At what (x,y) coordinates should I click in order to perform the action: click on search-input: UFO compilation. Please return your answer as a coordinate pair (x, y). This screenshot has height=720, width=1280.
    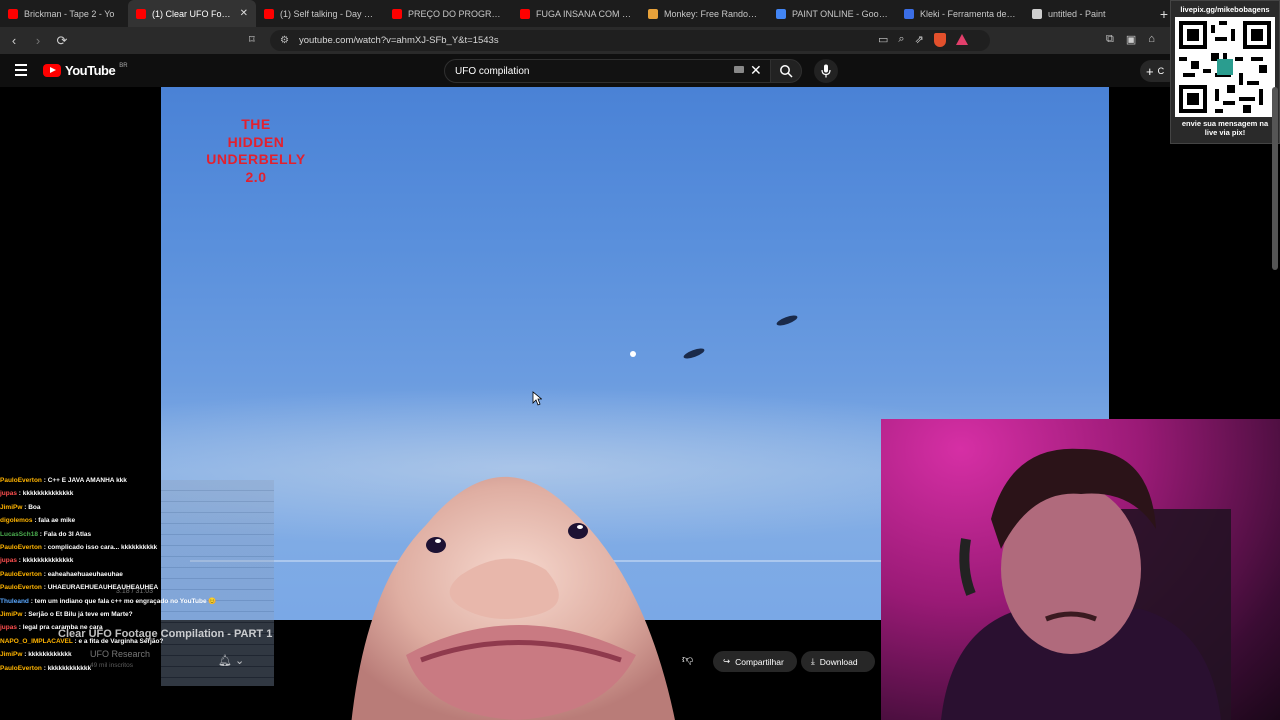
    Looking at the image, I should click on (608, 71).